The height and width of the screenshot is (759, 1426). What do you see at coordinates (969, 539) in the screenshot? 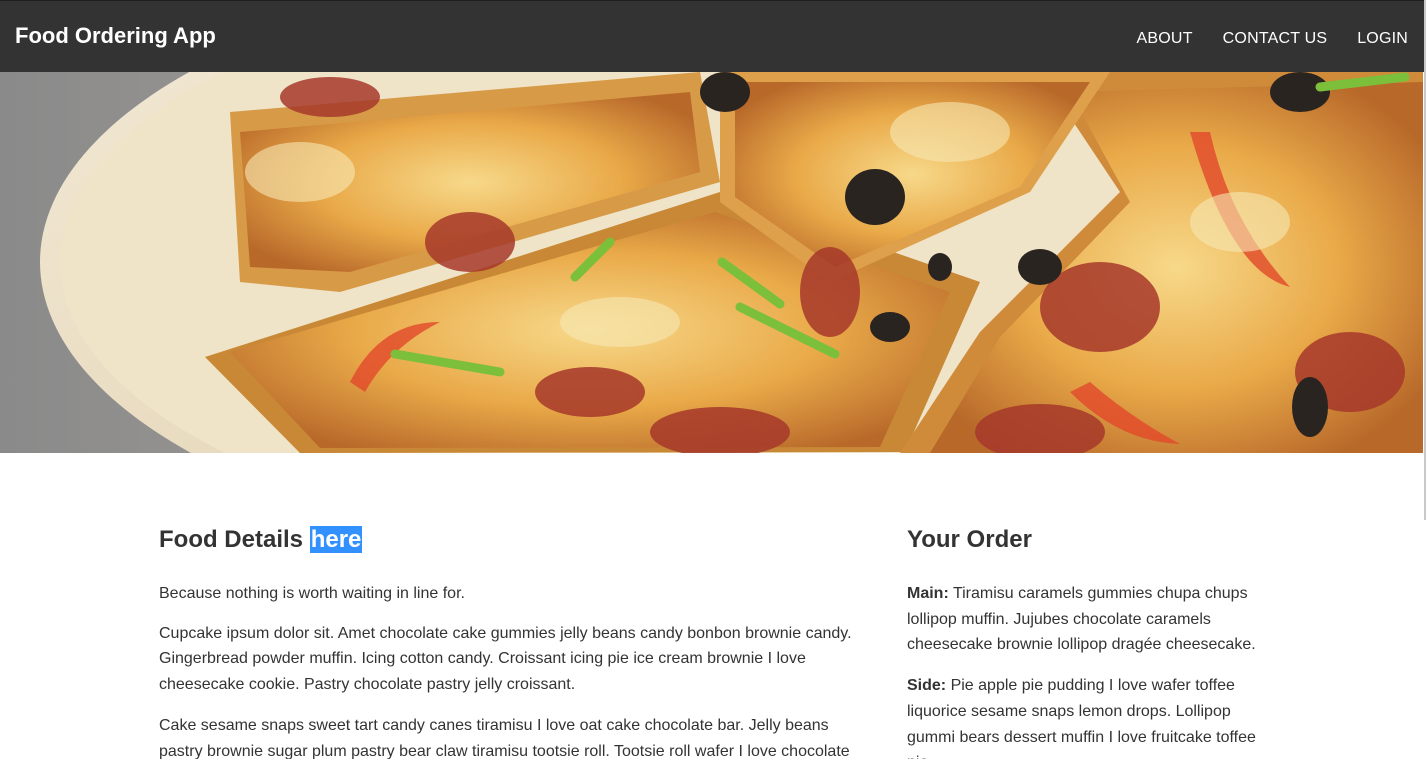
I see `your-order-heading: Your Order` at bounding box center [969, 539].